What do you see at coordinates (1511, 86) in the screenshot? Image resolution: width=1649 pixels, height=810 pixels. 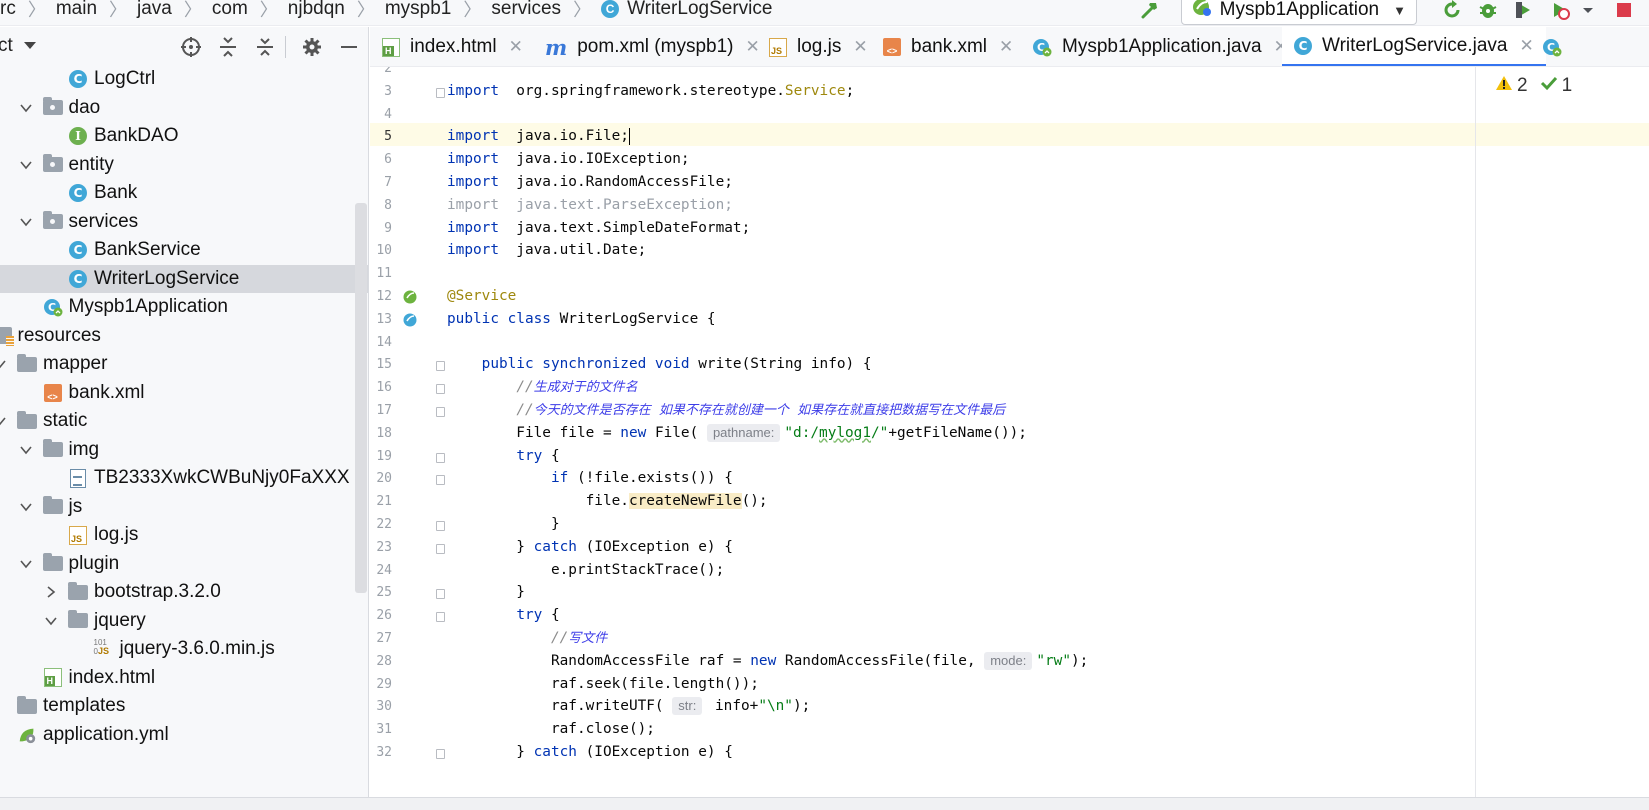 I see `warning-count: 2` at bounding box center [1511, 86].